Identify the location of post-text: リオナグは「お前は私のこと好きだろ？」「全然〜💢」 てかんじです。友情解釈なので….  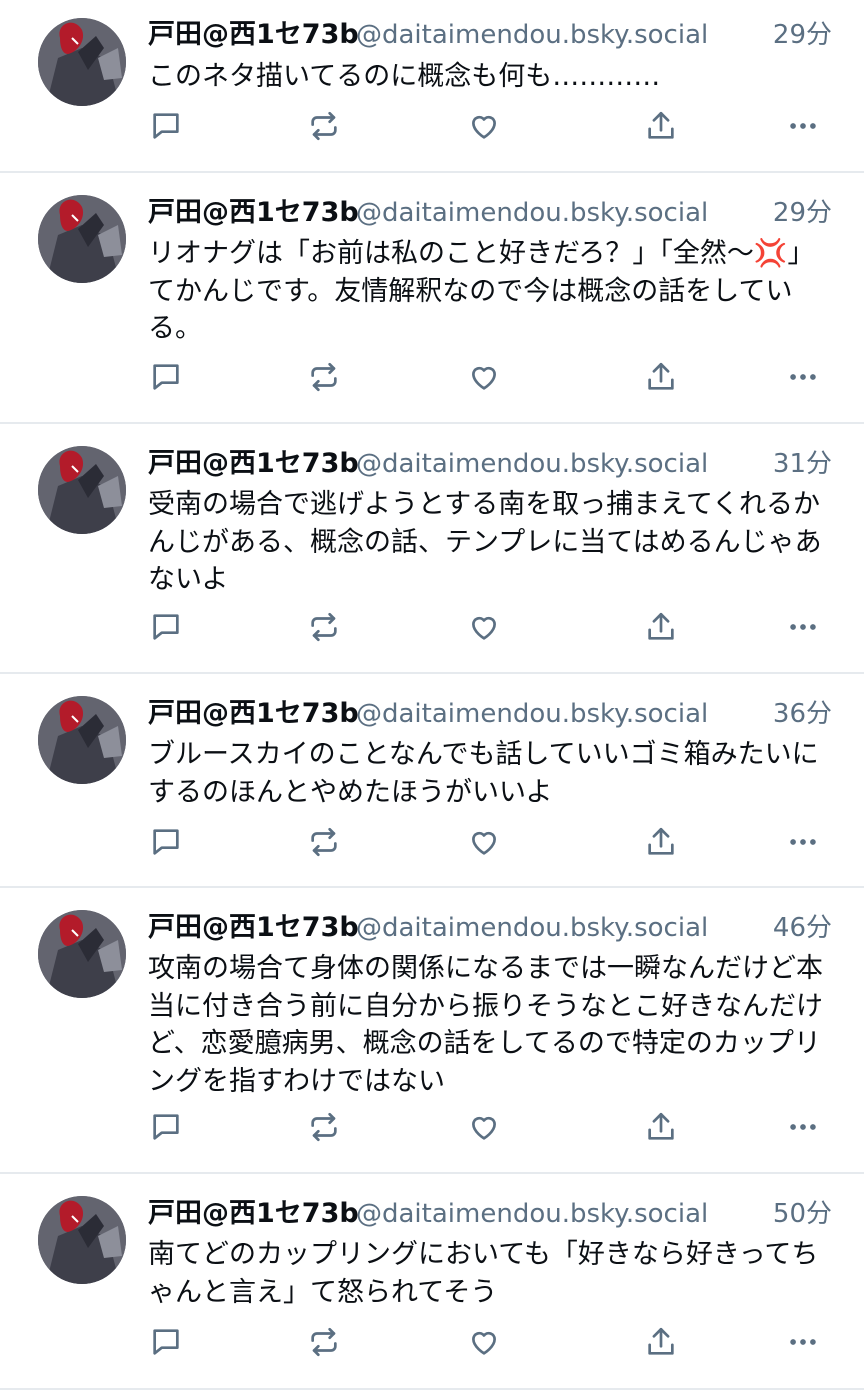
(481, 291).